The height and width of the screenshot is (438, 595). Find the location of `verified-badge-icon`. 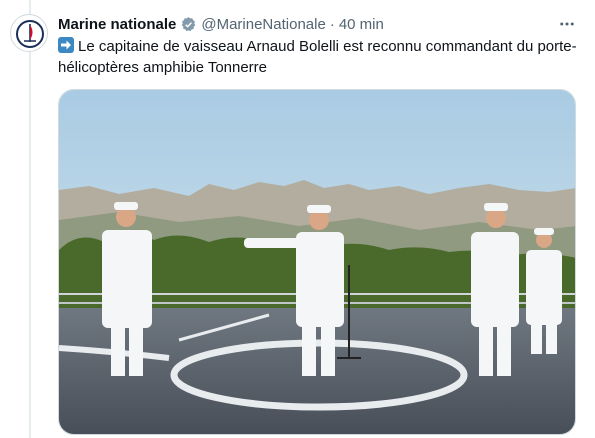

verified-badge-icon is located at coordinates (188, 24).